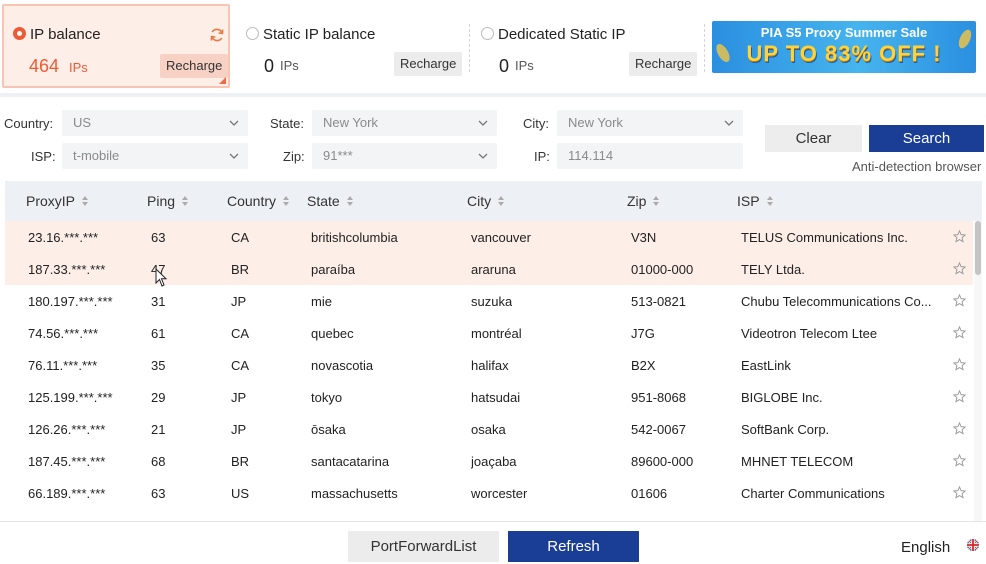  What do you see at coordinates (161, 277) in the screenshot?
I see `mouse-cursor-icon` at bounding box center [161, 277].